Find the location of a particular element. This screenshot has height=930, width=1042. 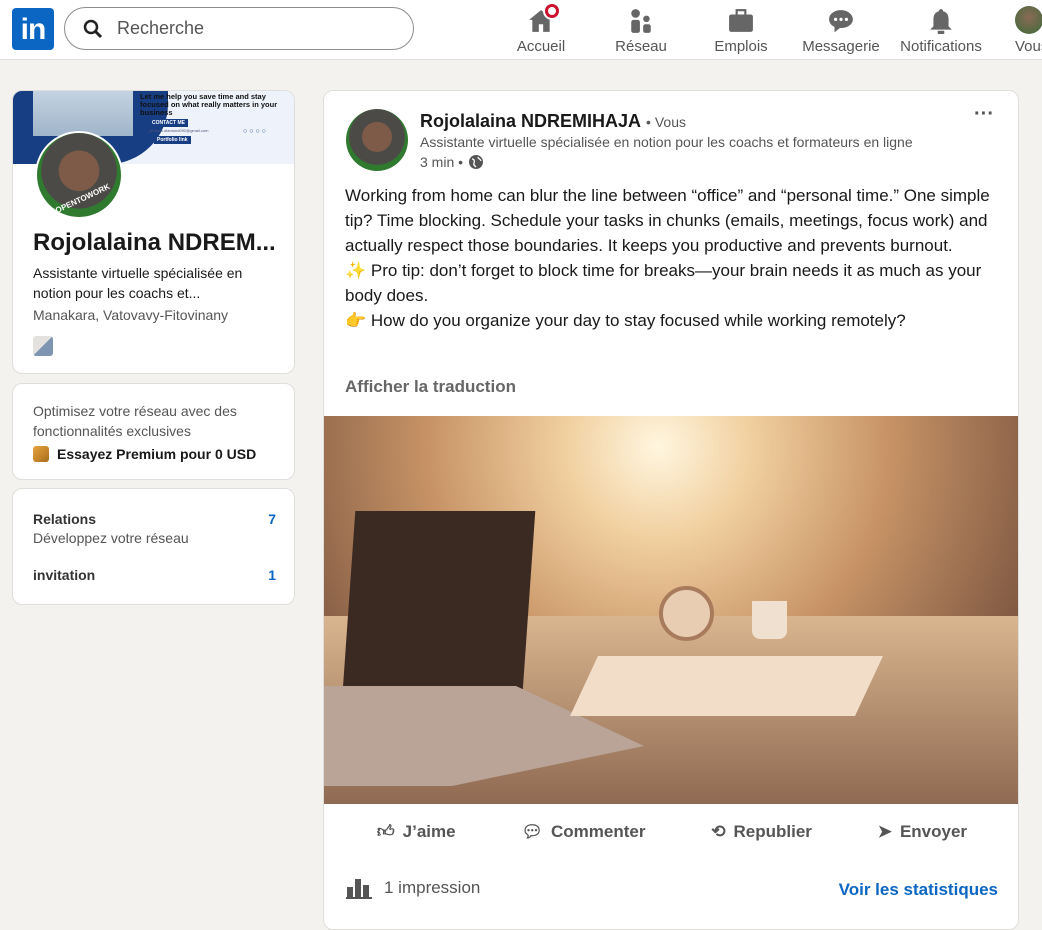

nav-me: Vous is located at coordinates (1016, 29).